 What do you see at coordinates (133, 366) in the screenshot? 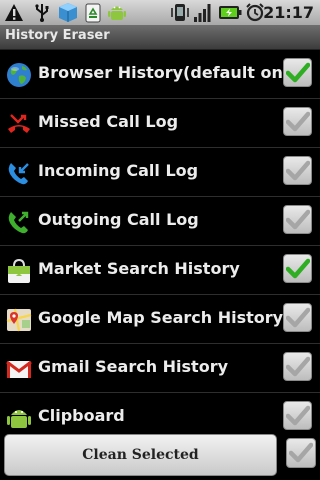
I see `item-label: Gmail Search History` at bounding box center [133, 366].